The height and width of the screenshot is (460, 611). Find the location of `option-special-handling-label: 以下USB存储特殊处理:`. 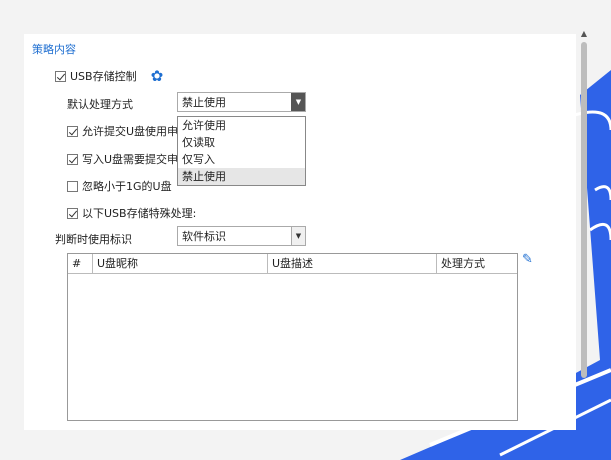

option-special-handling-label: 以下USB存储特殊处理: is located at coordinates (139, 213).